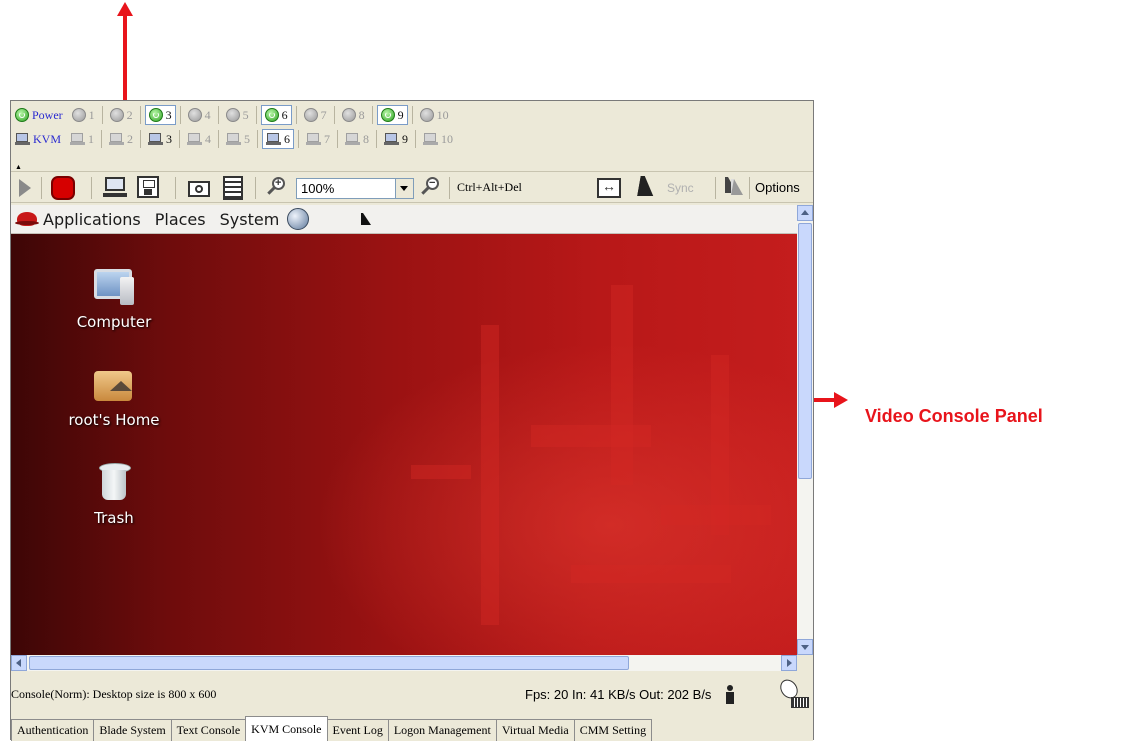 This screenshot has height=741, width=1125. Describe the element at coordinates (734, 187) in the screenshot. I see `dual-cursor-icon` at that location.